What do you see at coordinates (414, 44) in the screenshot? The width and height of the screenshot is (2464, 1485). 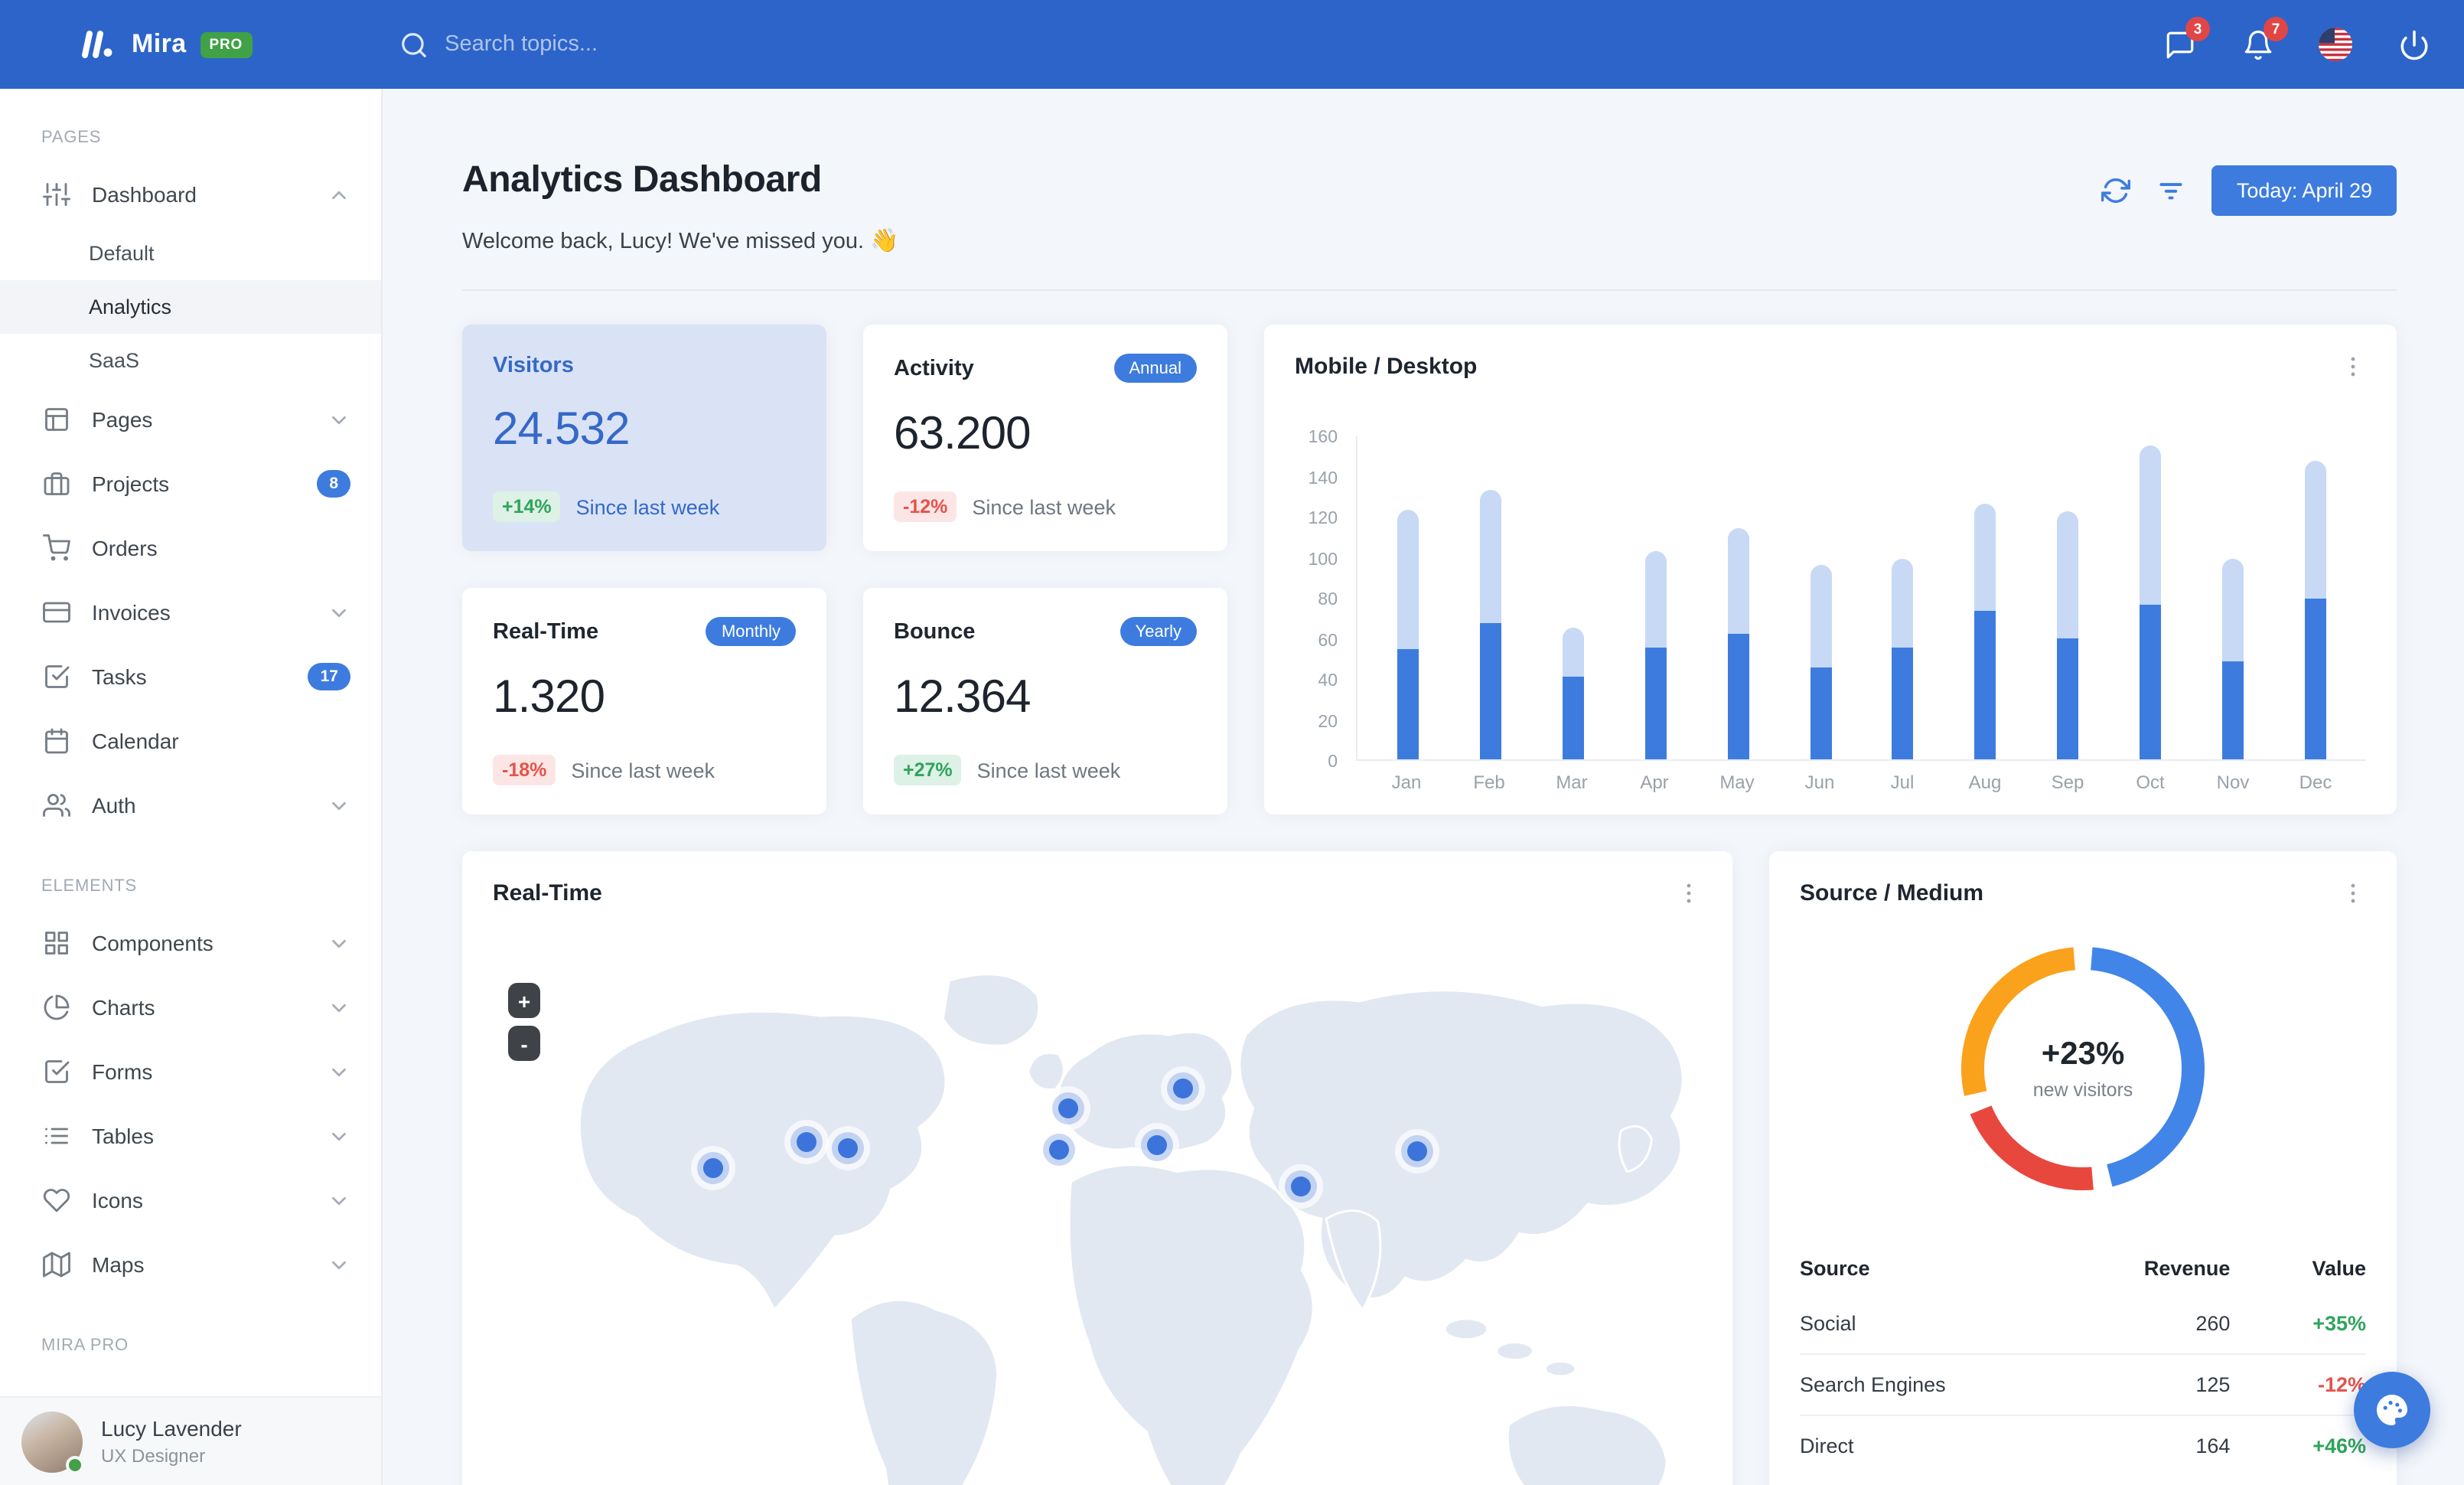 I see `search-icon` at bounding box center [414, 44].